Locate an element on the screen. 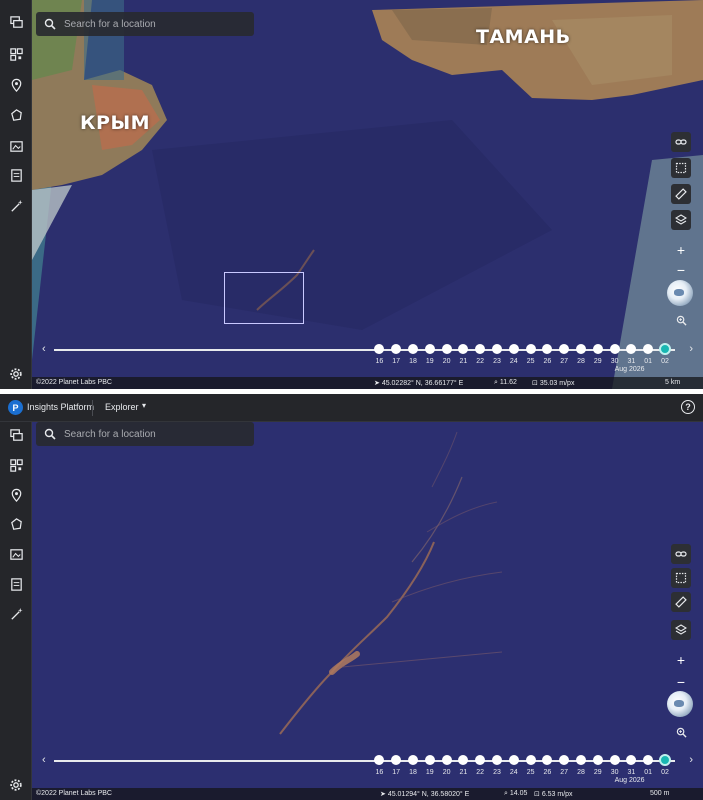  chevron-down-icon: ▾ is located at coordinates (144, 405).